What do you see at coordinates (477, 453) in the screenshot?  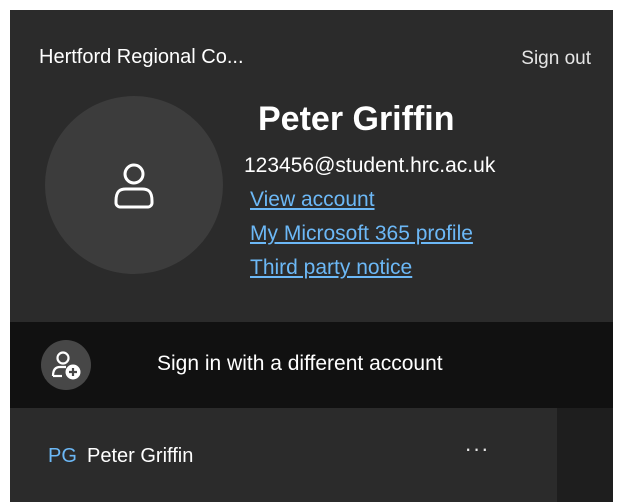 I see `more-options-button: ···` at bounding box center [477, 453].